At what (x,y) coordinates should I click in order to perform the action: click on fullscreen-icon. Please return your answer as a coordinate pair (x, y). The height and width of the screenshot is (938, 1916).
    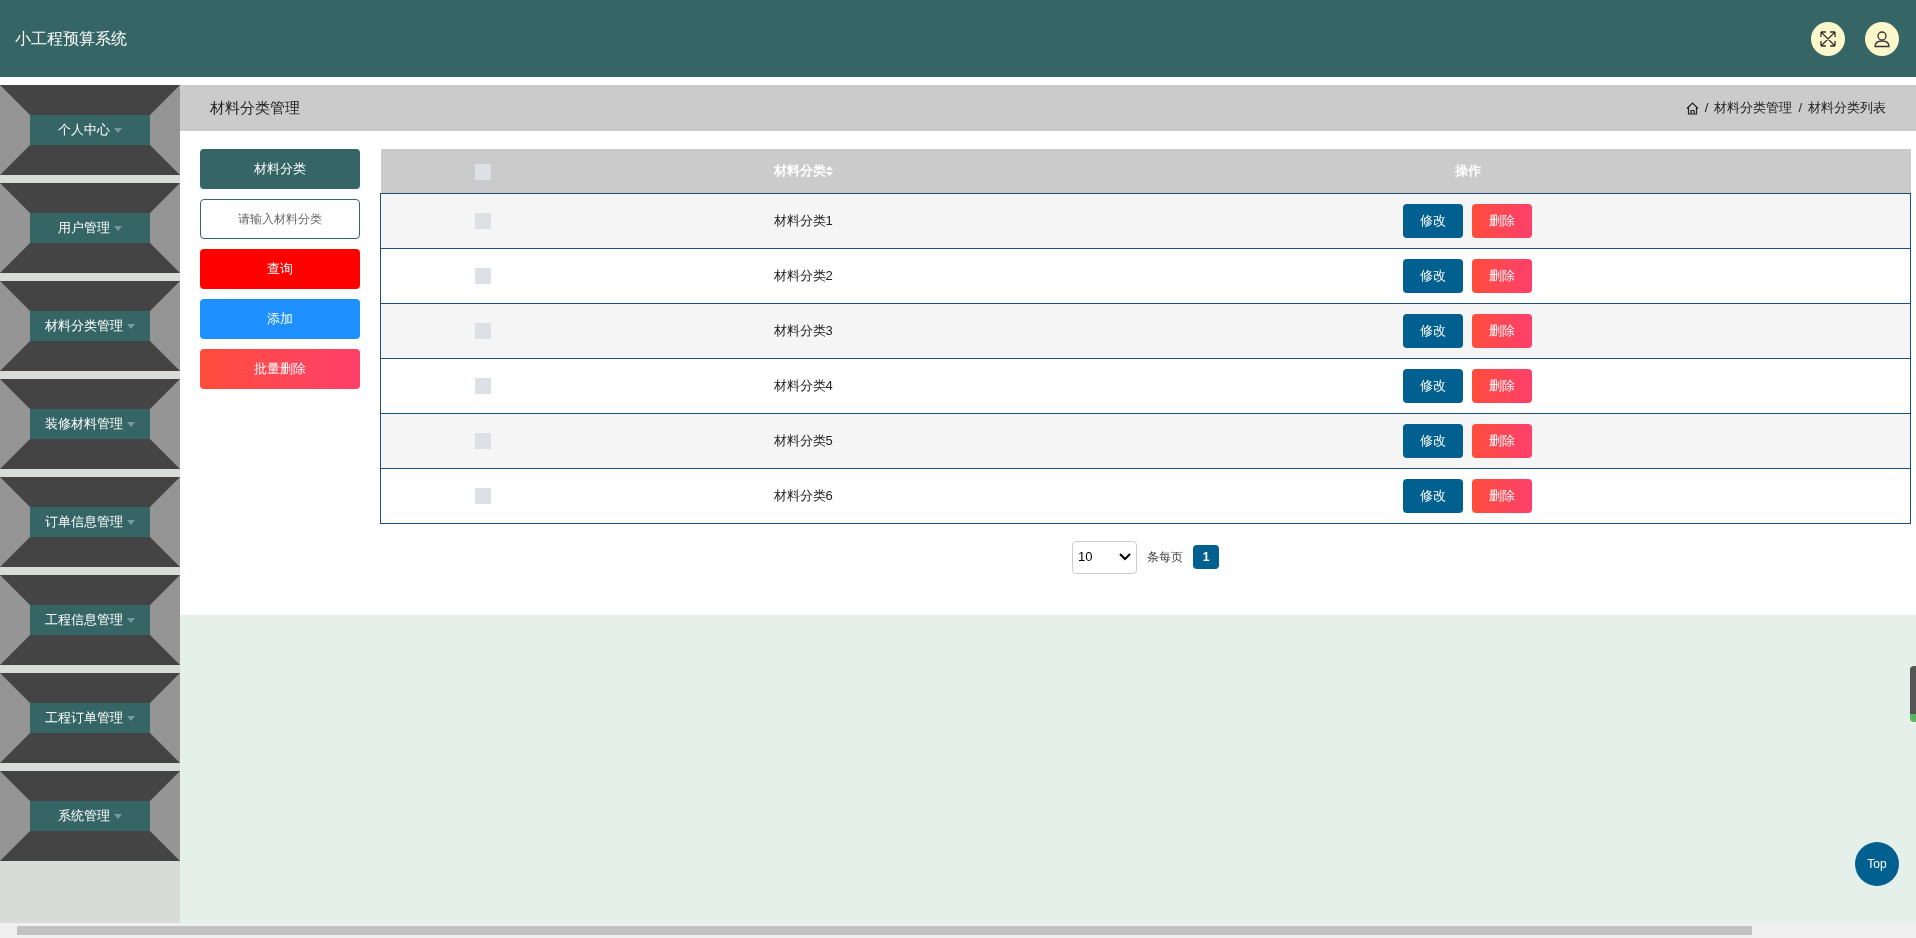
    Looking at the image, I should click on (1828, 38).